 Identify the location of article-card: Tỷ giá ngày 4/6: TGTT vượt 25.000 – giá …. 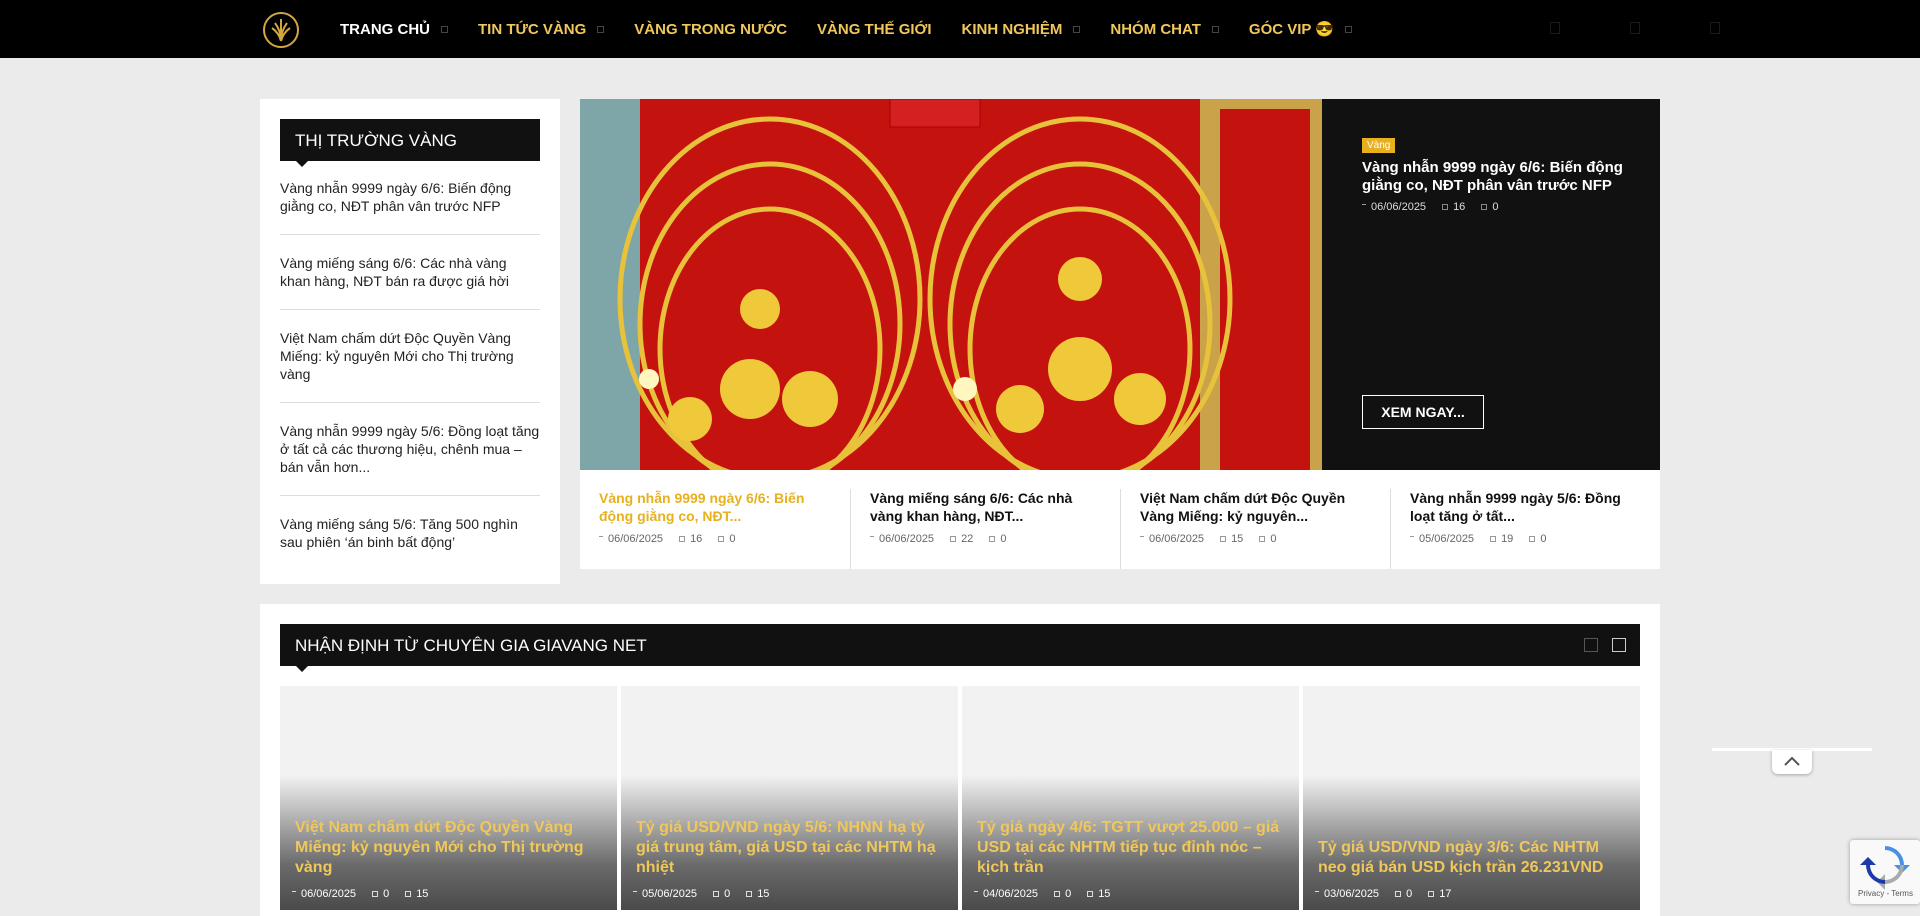
(1130, 798).